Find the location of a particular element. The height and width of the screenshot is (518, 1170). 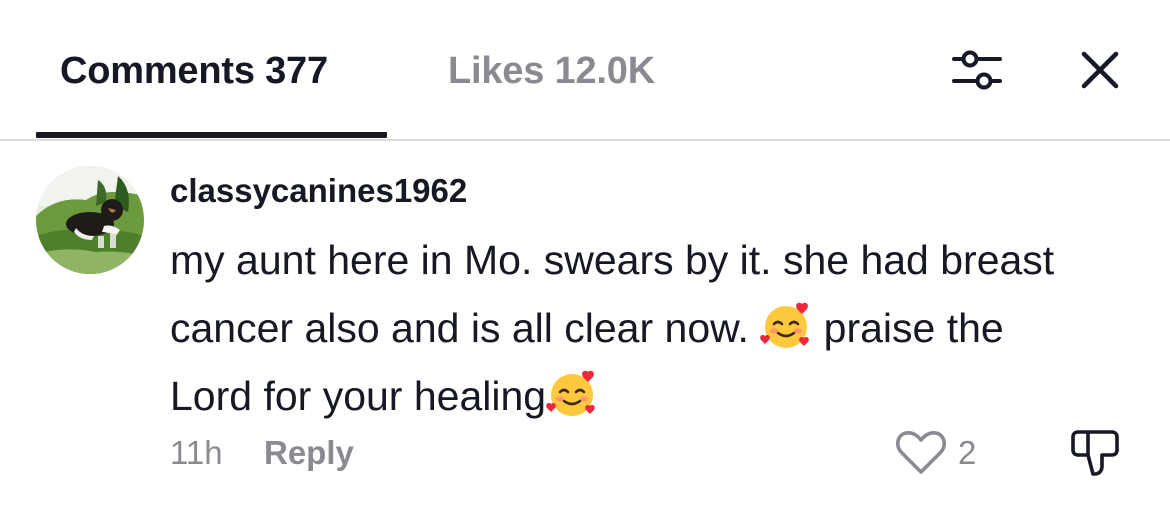

close-button is located at coordinates (1100, 70).